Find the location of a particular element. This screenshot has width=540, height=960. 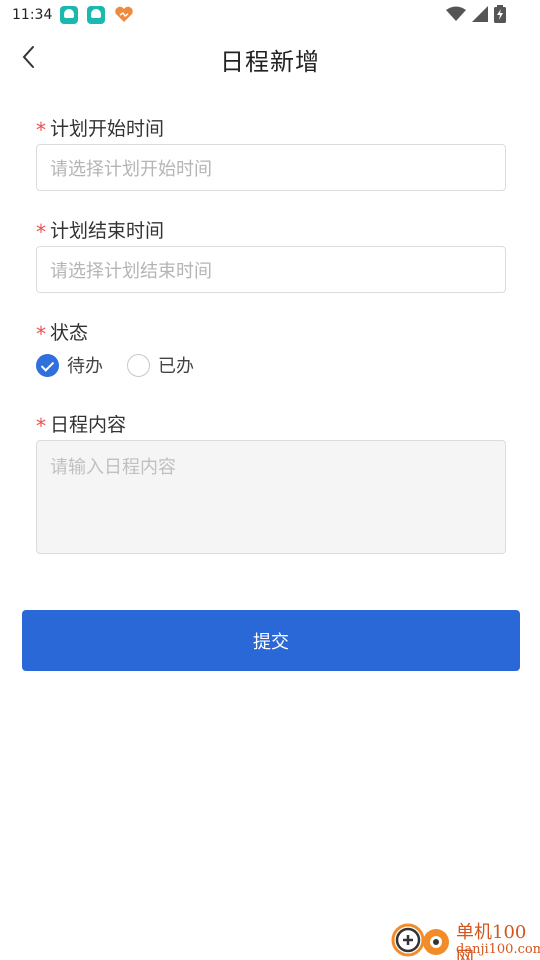

status-option-todo: 待办 is located at coordinates (69, 365).